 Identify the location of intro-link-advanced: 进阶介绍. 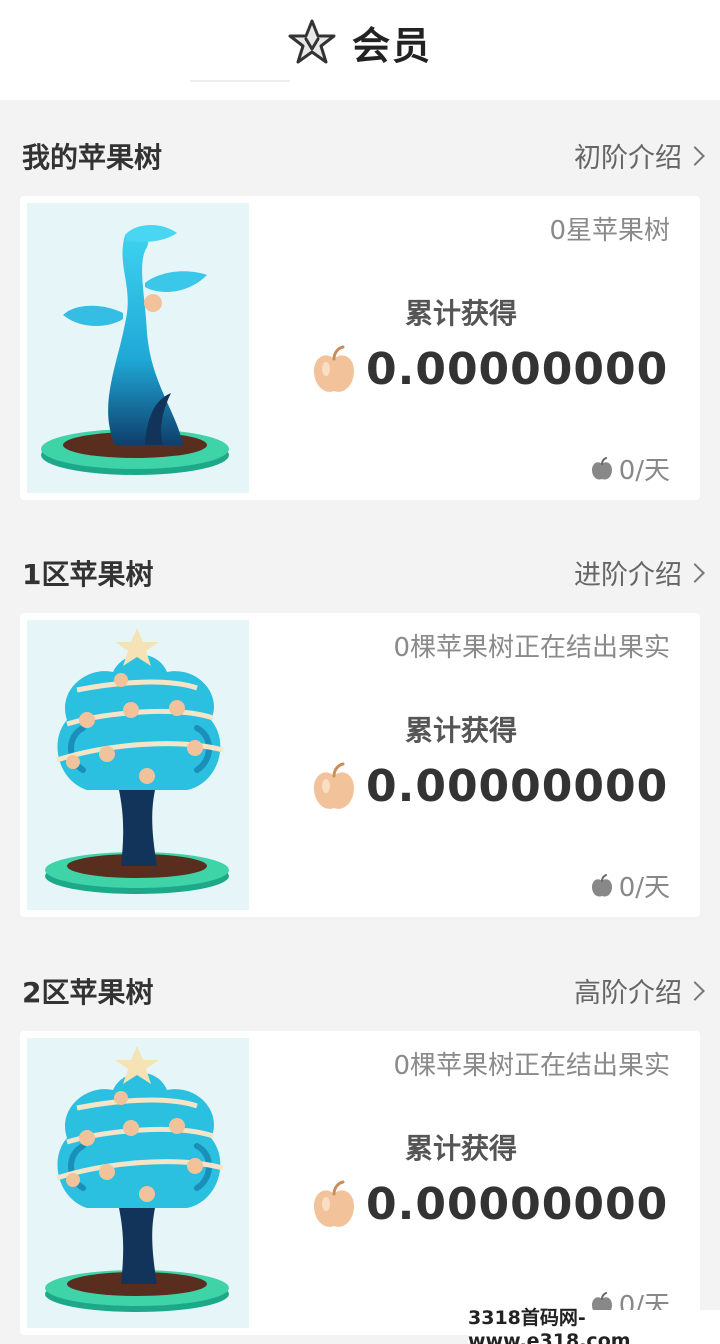
(639, 572).